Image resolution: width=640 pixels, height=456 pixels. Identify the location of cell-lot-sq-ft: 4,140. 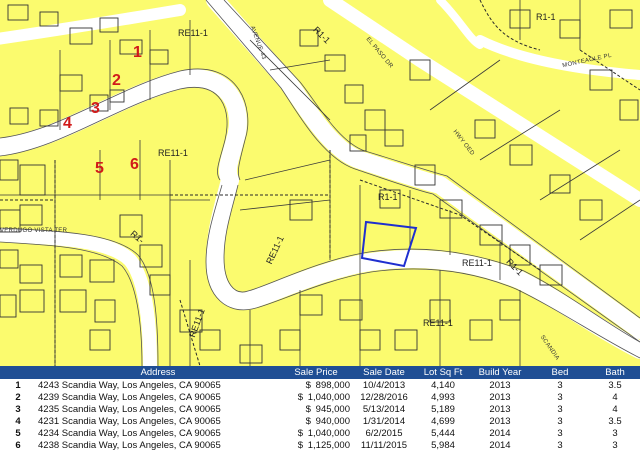
(443, 385).